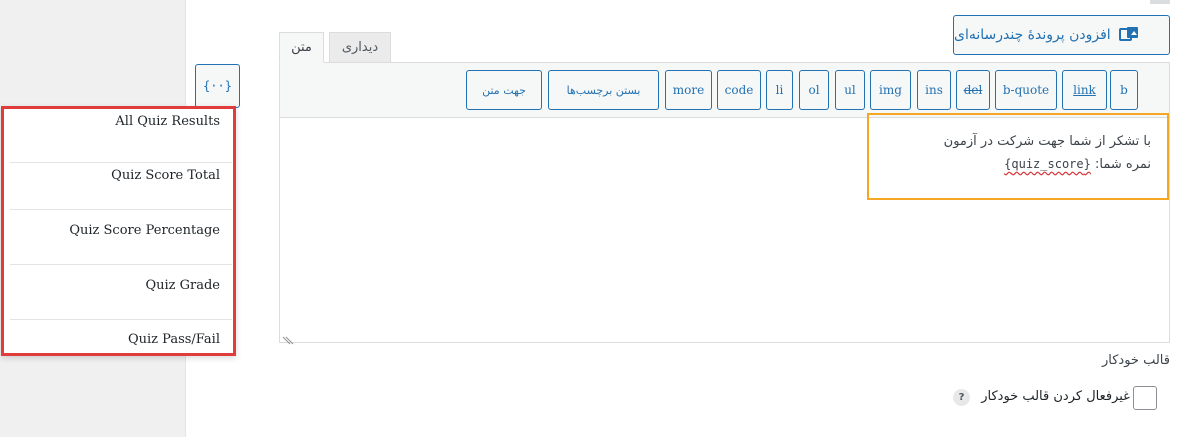  What do you see at coordinates (934, 90) in the screenshot?
I see `qt-ins-button: ins` at bounding box center [934, 90].